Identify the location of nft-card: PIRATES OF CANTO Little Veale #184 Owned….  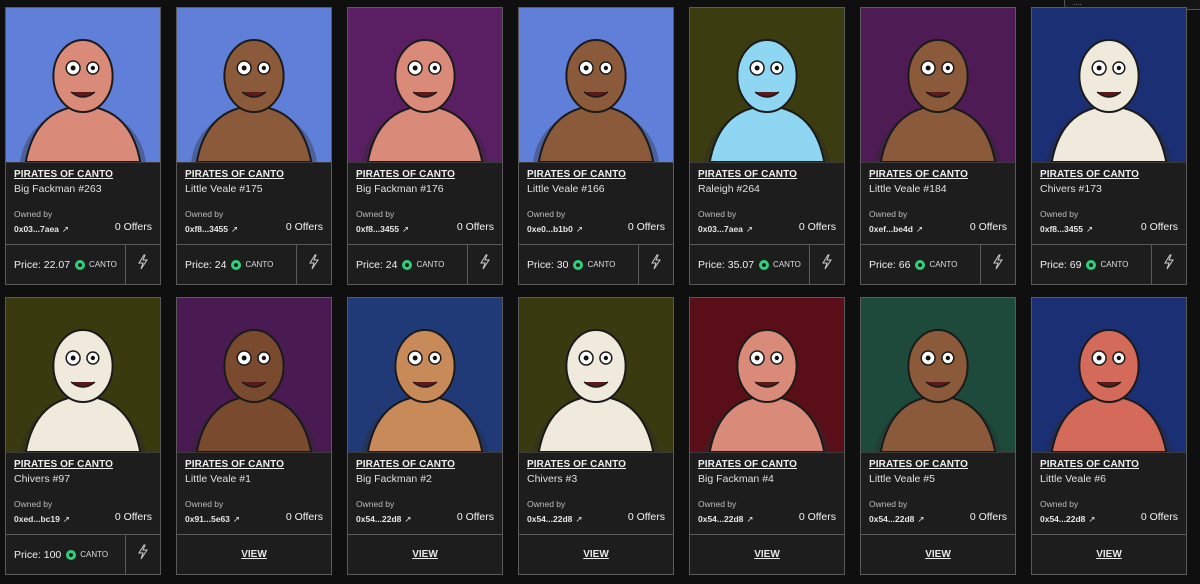
(938, 146).